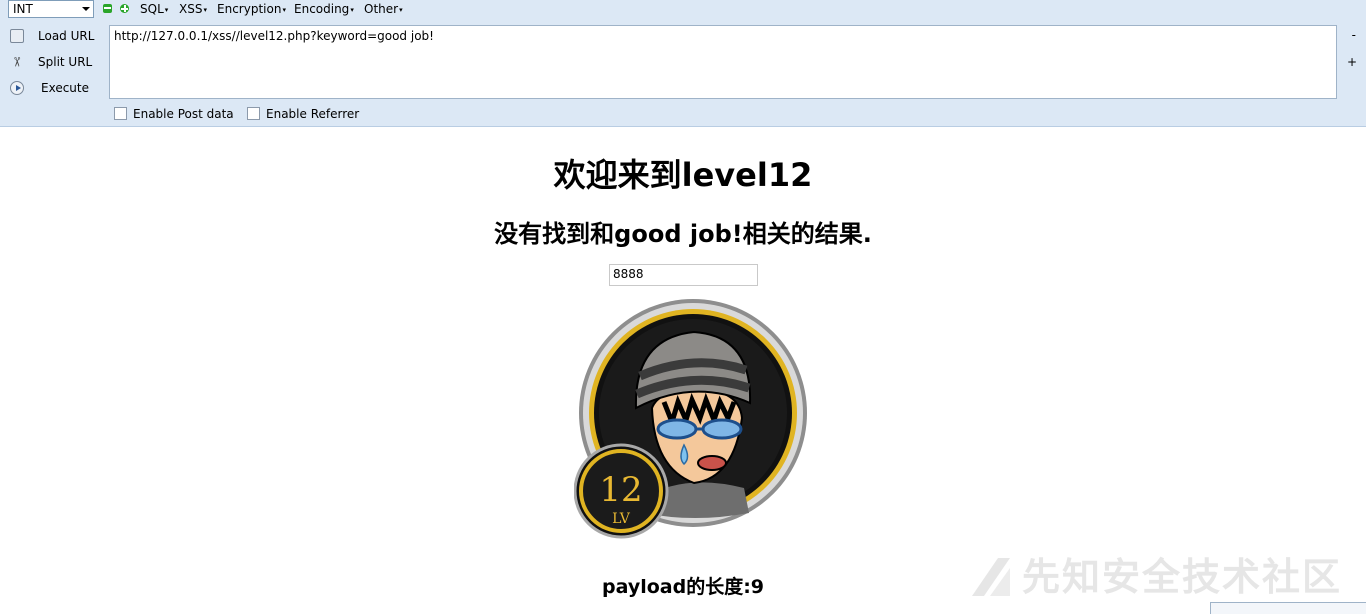  What do you see at coordinates (23, 9) in the screenshot?
I see `int-select-value: INT` at bounding box center [23, 9].